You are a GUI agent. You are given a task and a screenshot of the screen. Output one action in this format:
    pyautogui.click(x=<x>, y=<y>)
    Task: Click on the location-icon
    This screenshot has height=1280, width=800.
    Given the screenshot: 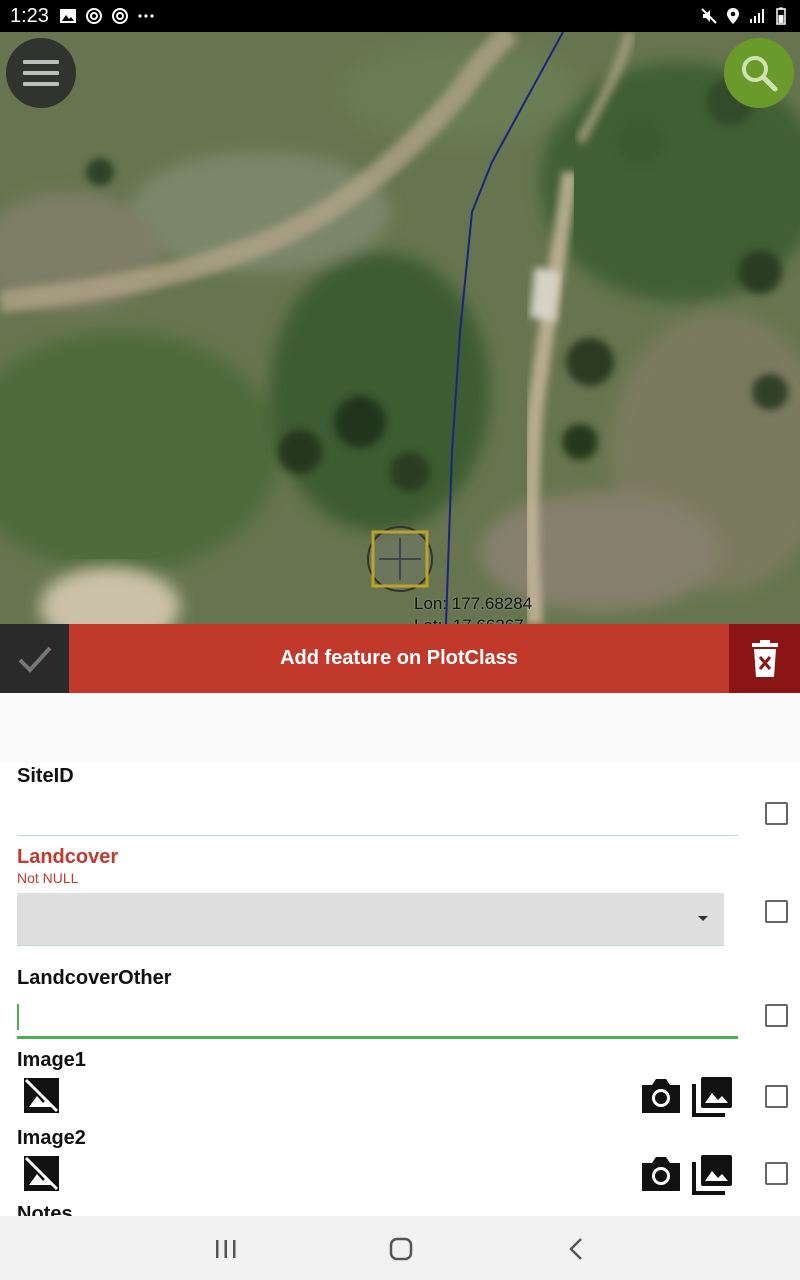 What is the action you would take?
    pyautogui.click(x=733, y=16)
    